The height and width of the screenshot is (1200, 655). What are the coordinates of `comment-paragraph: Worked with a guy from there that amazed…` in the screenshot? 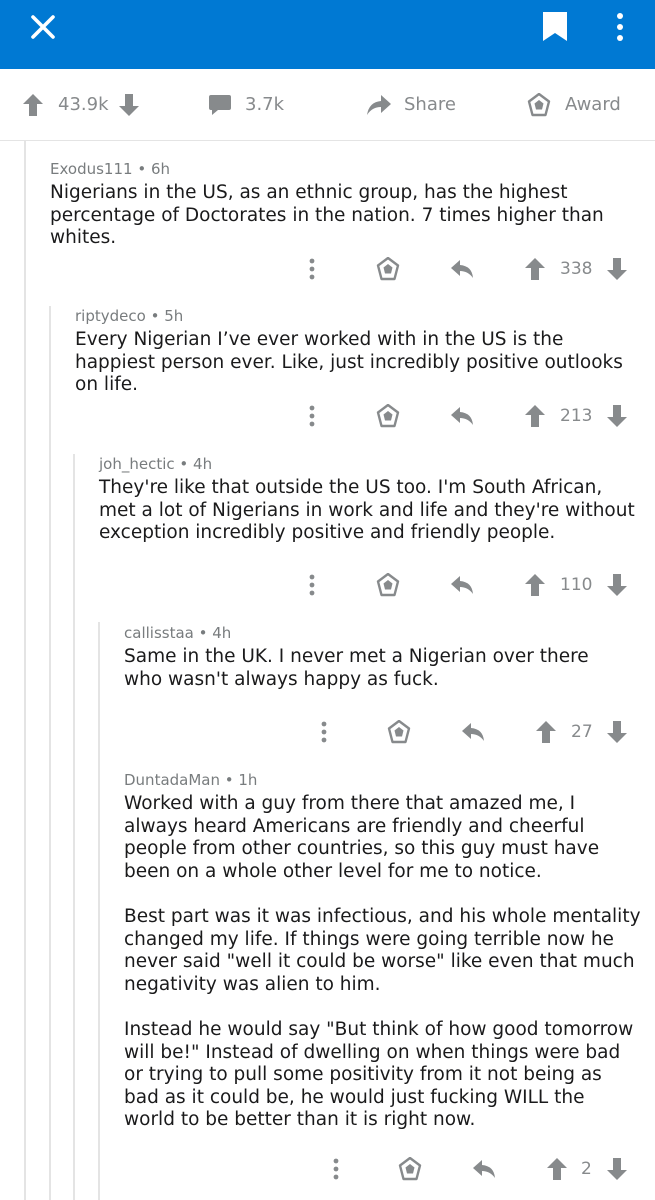 It's located at (362, 837).